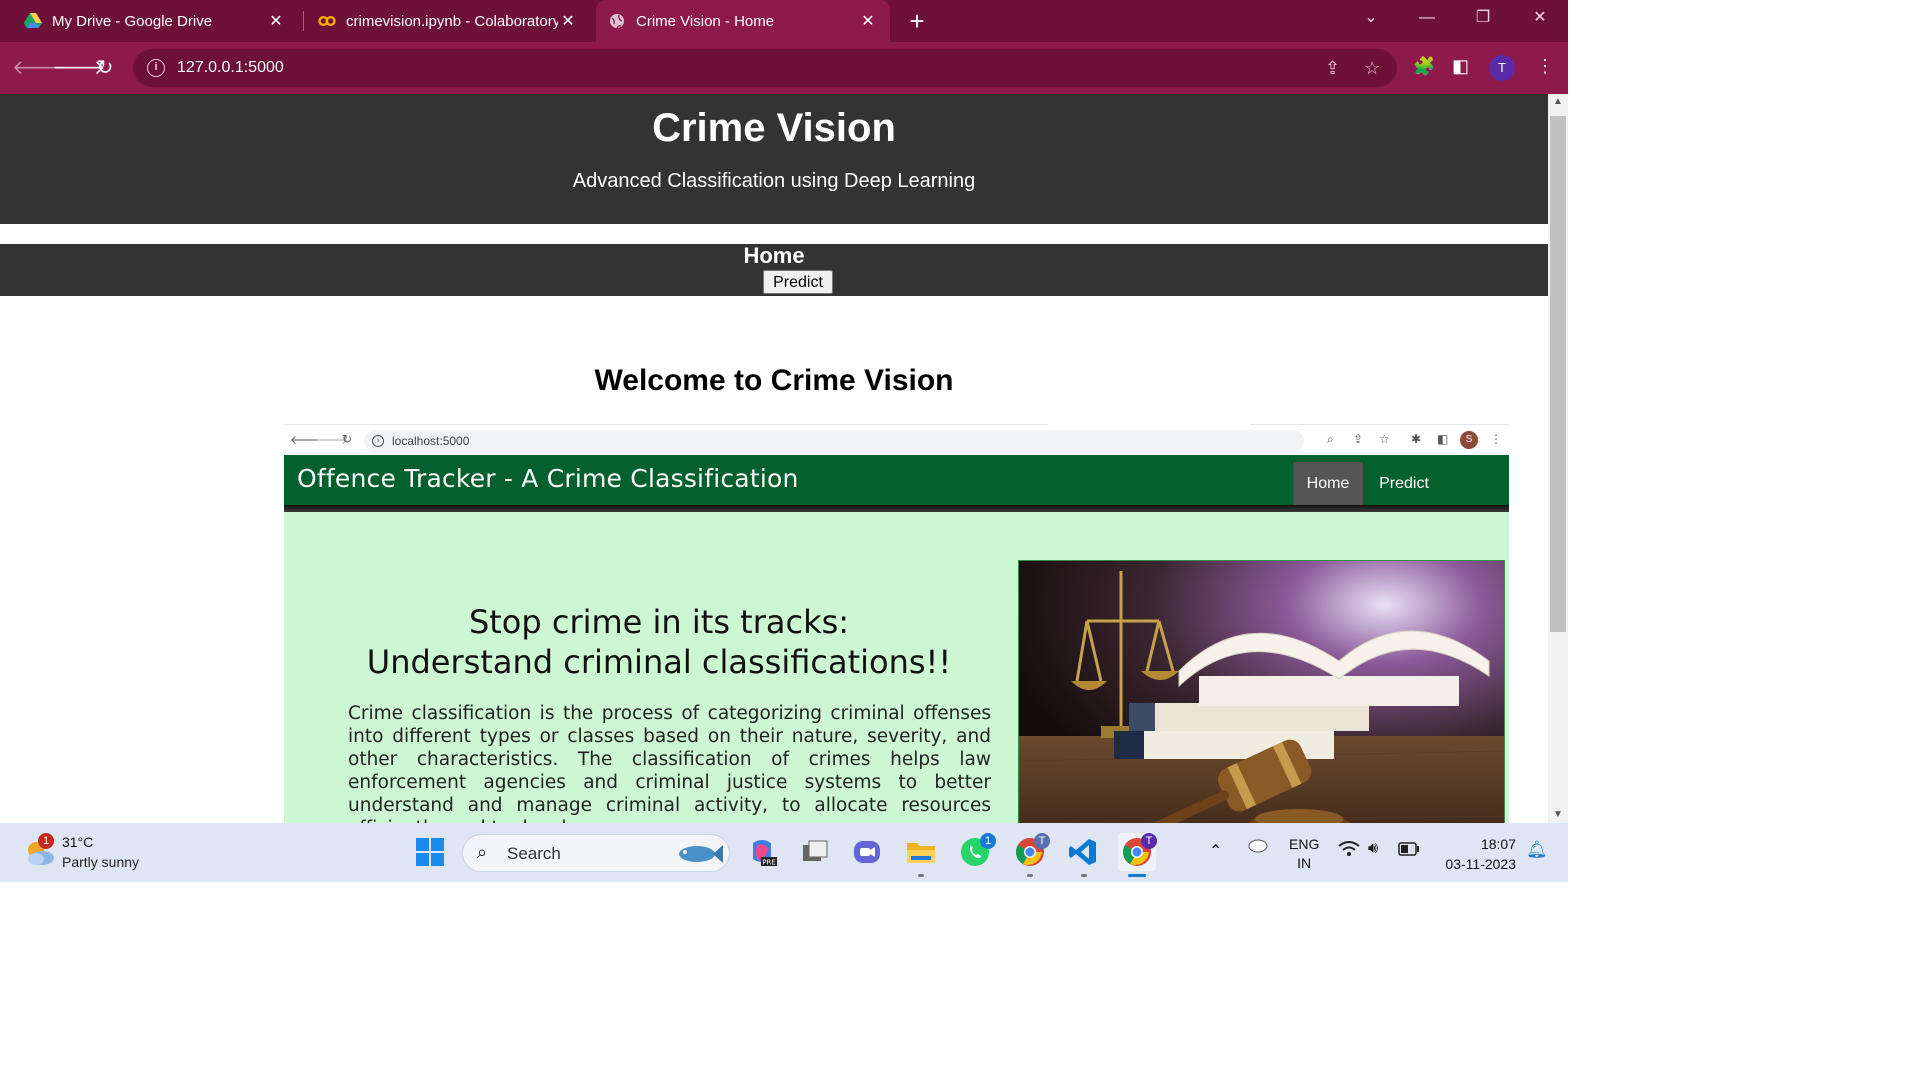  What do you see at coordinates (39, 68) in the screenshot?
I see `back-button: 🡐` at bounding box center [39, 68].